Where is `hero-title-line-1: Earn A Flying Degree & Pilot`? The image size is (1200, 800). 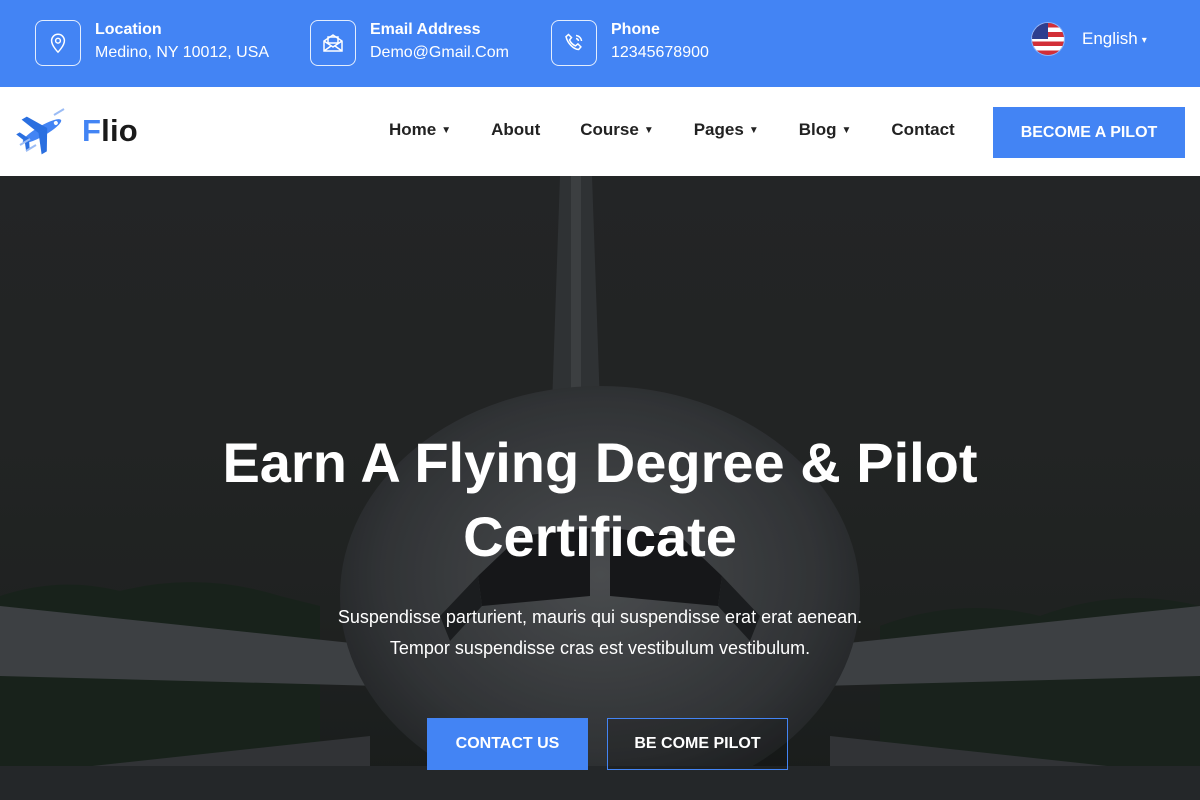
hero-title-line-1: Earn A Flying Degree & Pilot is located at coordinates (600, 462).